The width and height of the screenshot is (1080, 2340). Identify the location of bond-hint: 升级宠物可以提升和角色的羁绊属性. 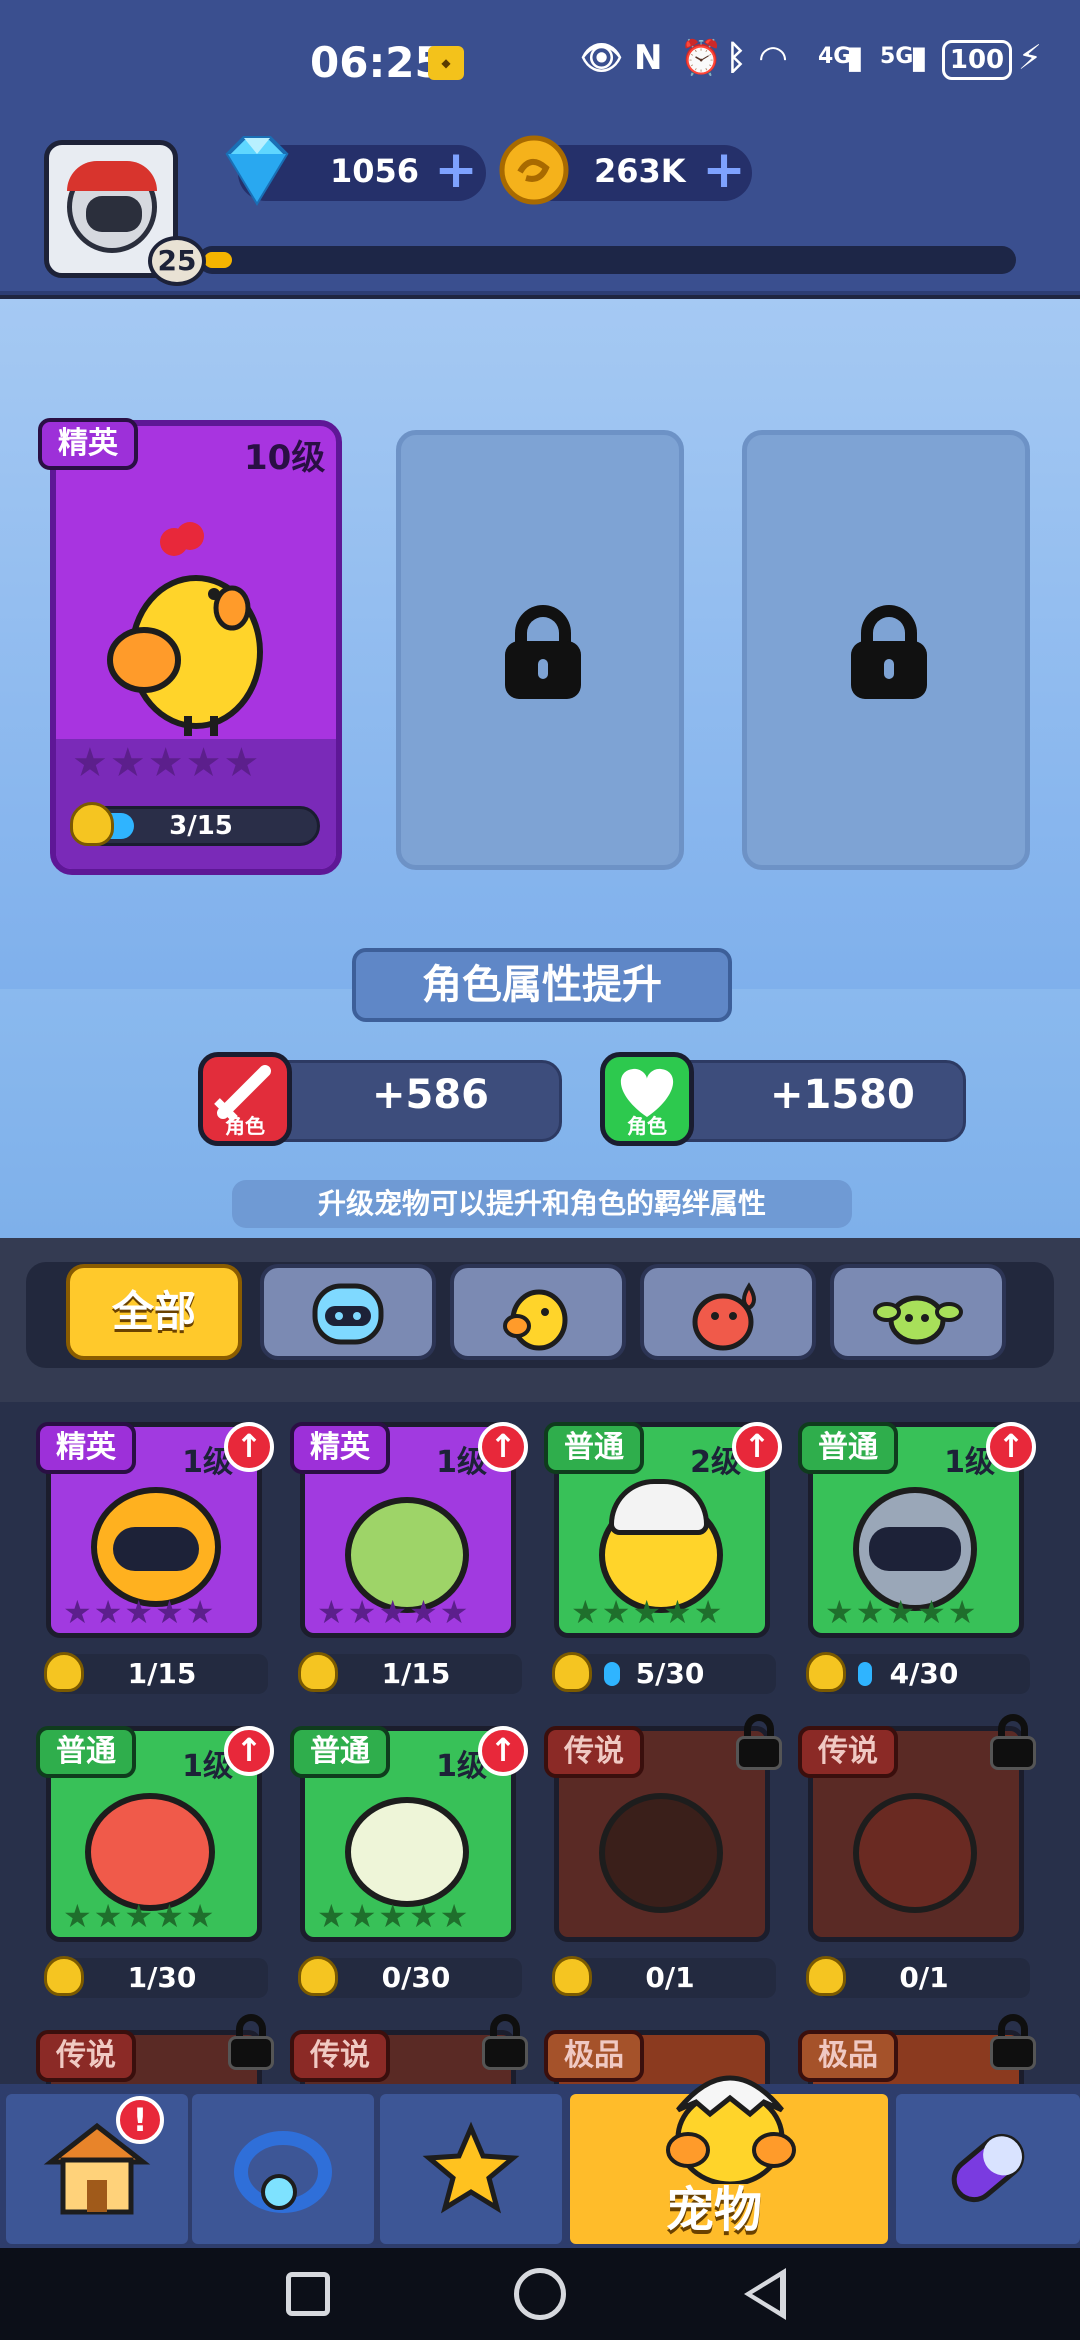
(542, 1204).